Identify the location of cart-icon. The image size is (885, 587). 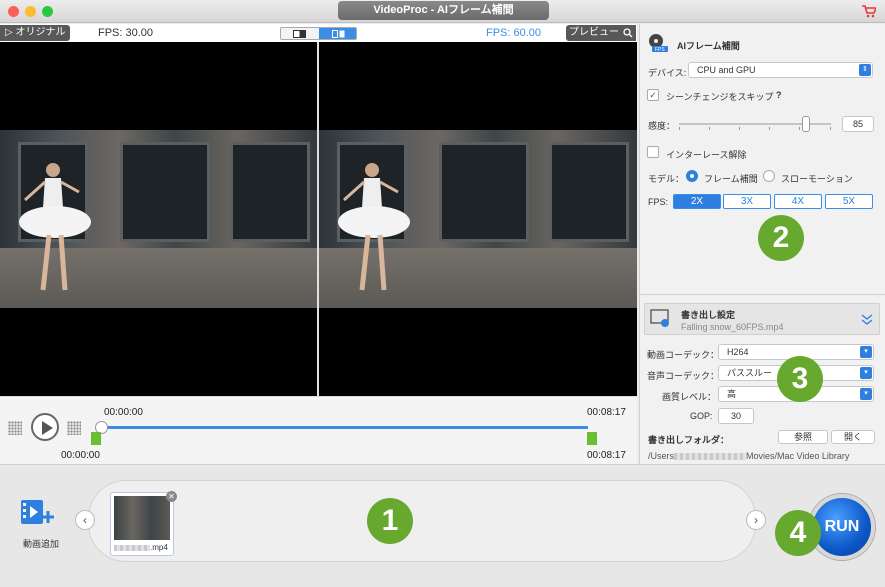
(868, 11).